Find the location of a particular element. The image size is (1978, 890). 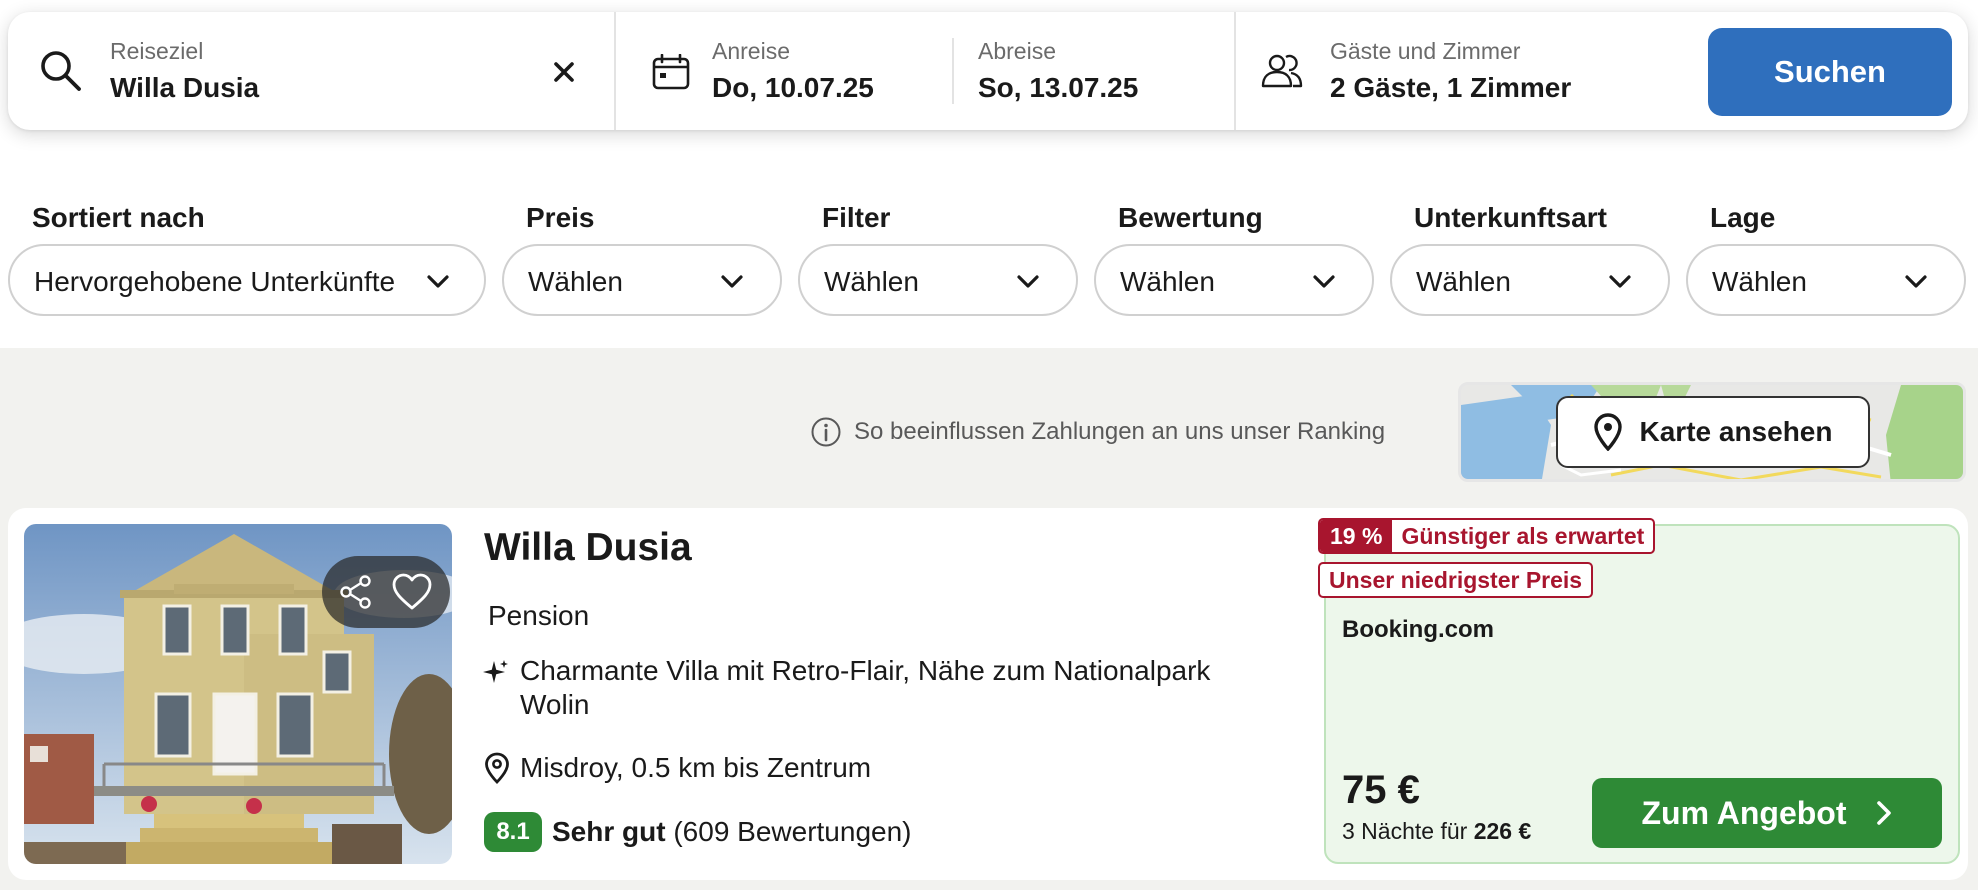

deal-badge: 19 % Günstiger als erwartet is located at coordinates (1487, 536).